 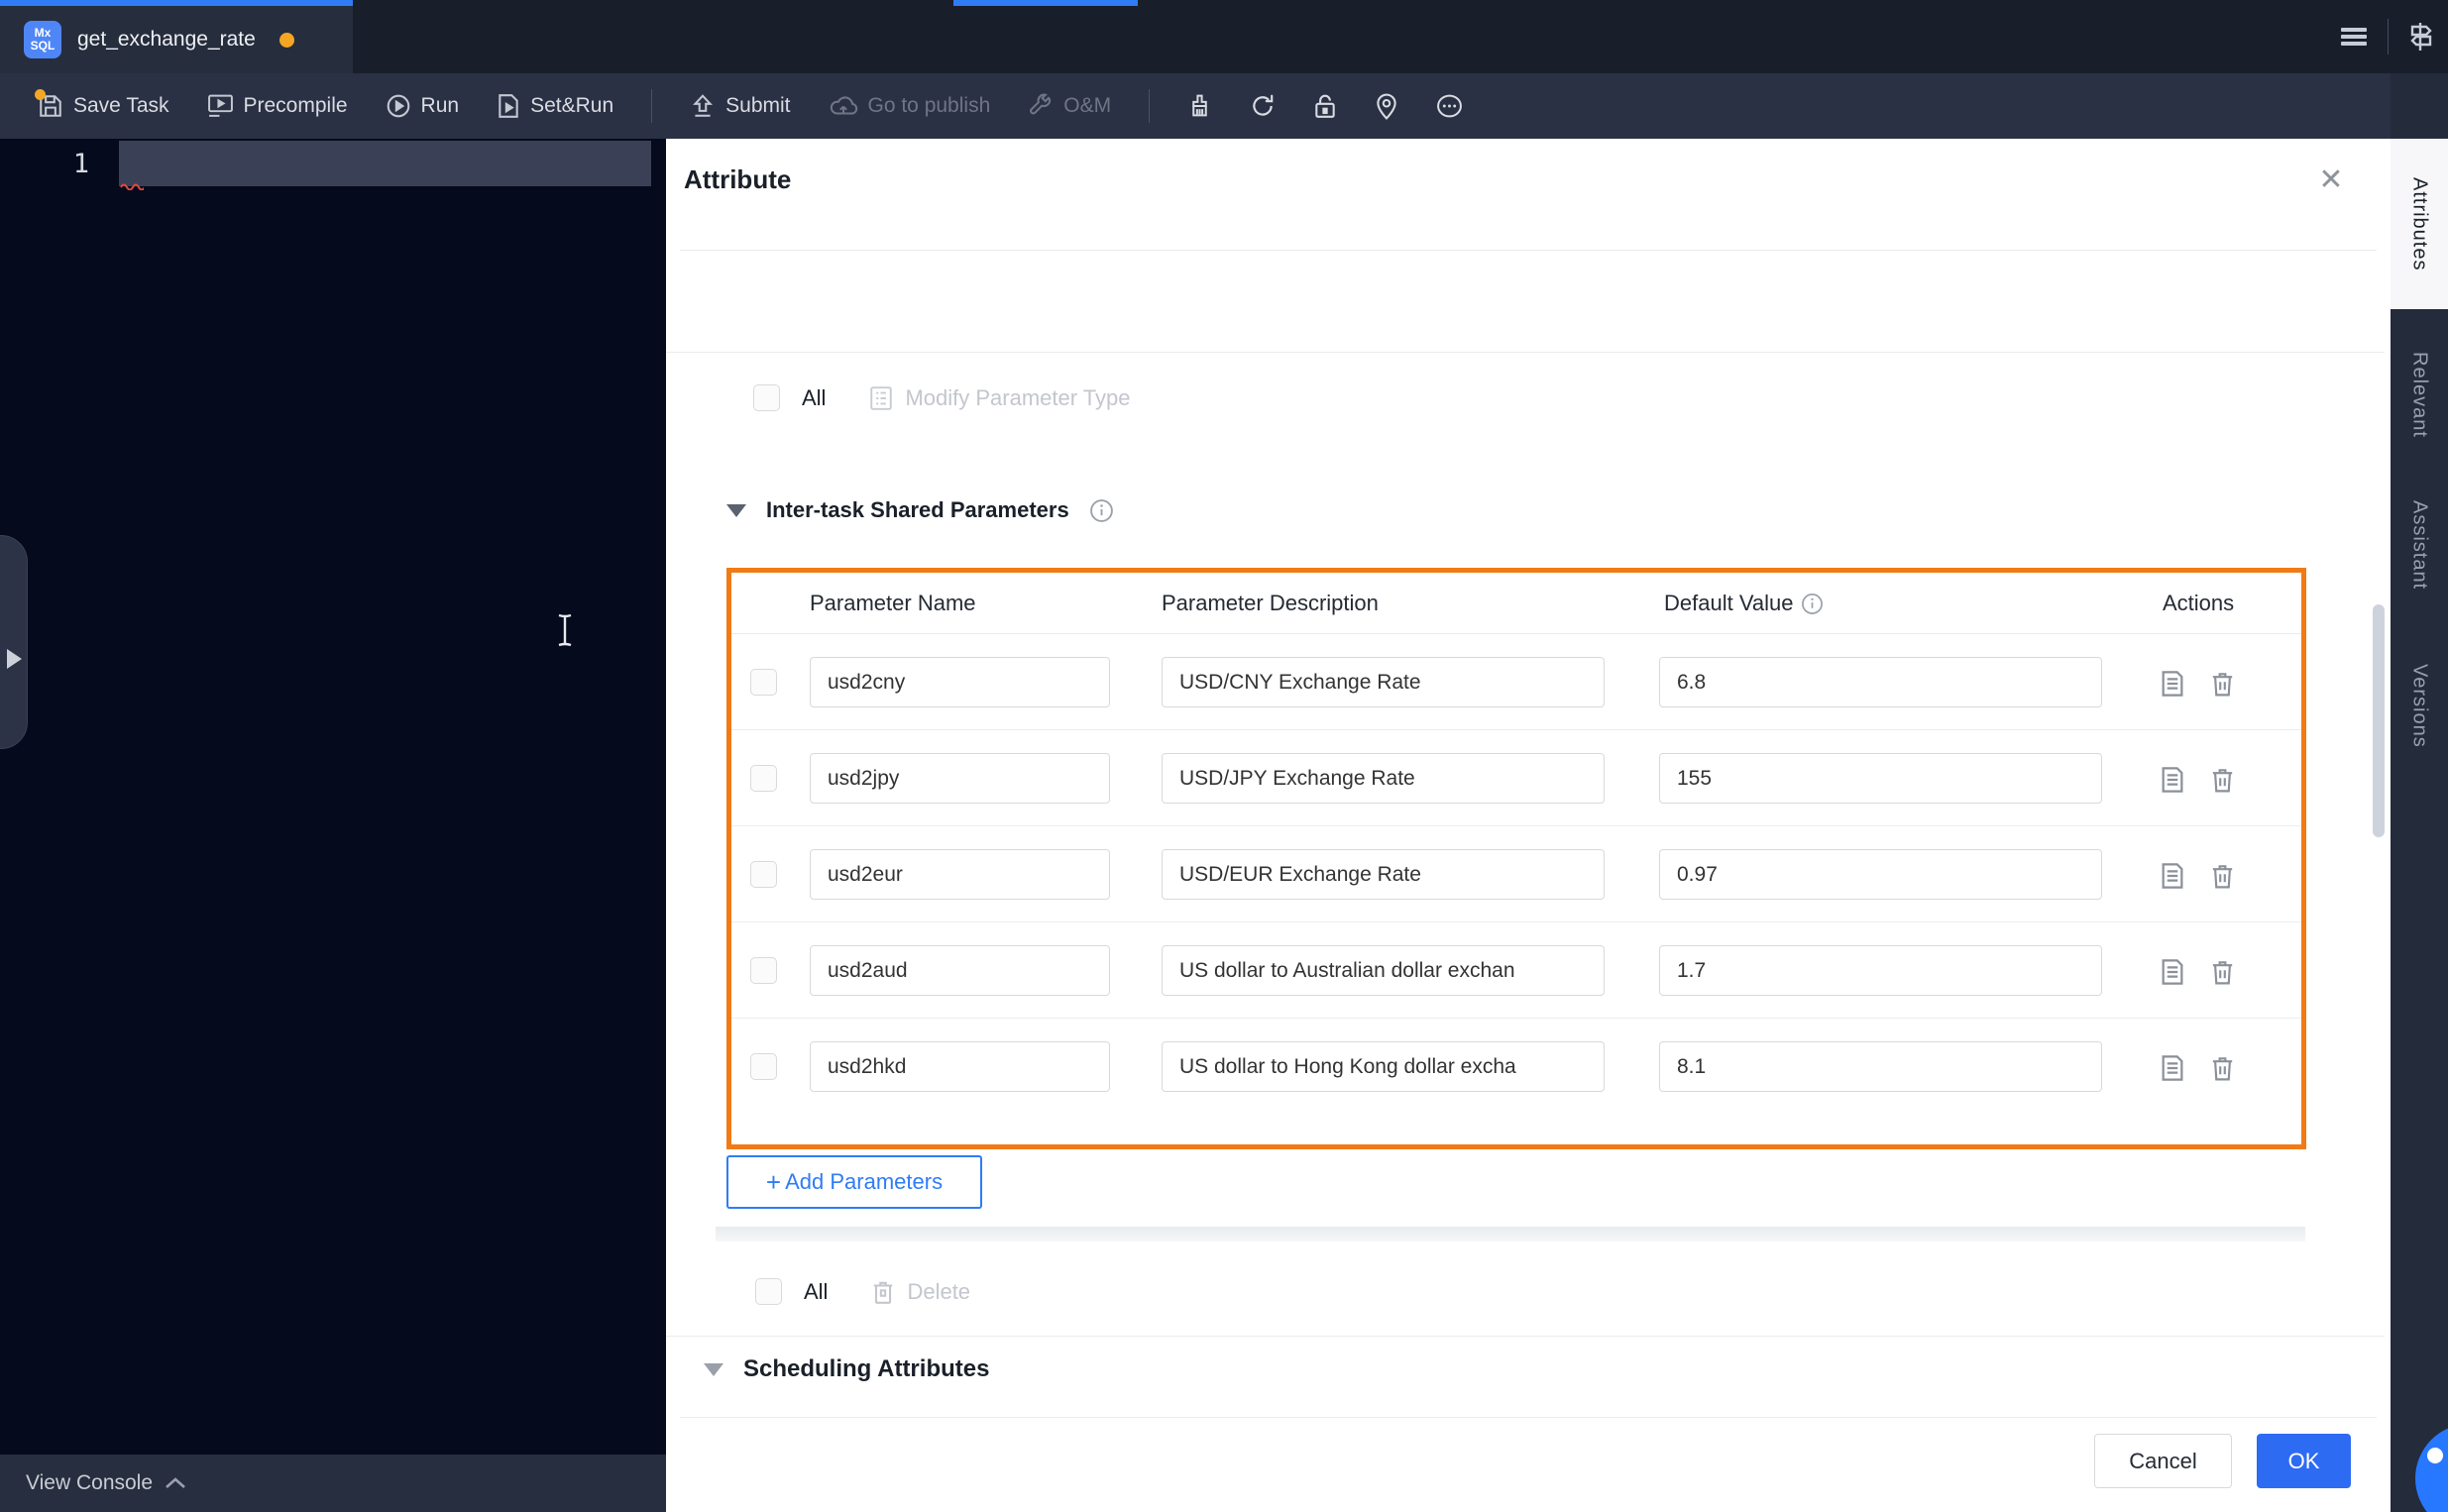 I want to click on toolbar-divider, so click(x=652, y=106).